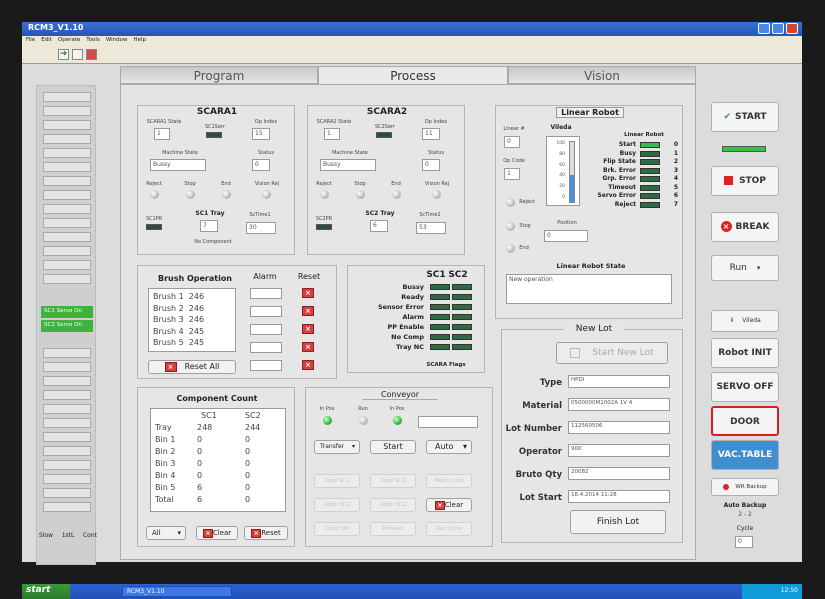 Image resolution: width=825 pixels, height=599 pixels. What do you see at coordinates (393, 447) in the screenshot?
I see `conveyor-start-button: Start` at bounding box center [393, 447].